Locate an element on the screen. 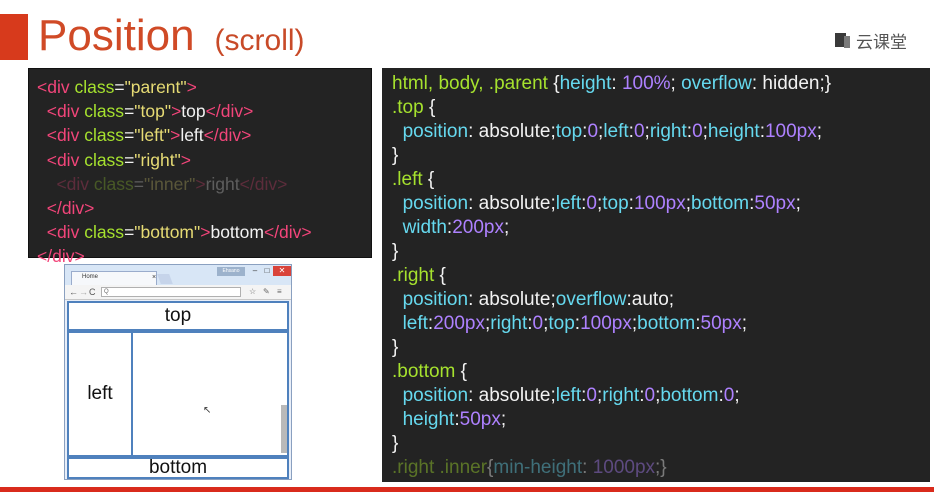 The width and height of the screenshot is (934, 492). close-window-button: ✕ is located at coordinates (282, 271).